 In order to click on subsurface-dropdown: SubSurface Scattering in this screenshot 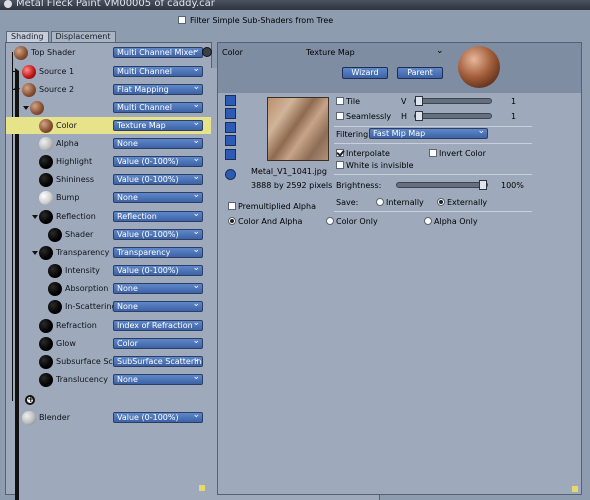, I will do `click(158, 361)`.